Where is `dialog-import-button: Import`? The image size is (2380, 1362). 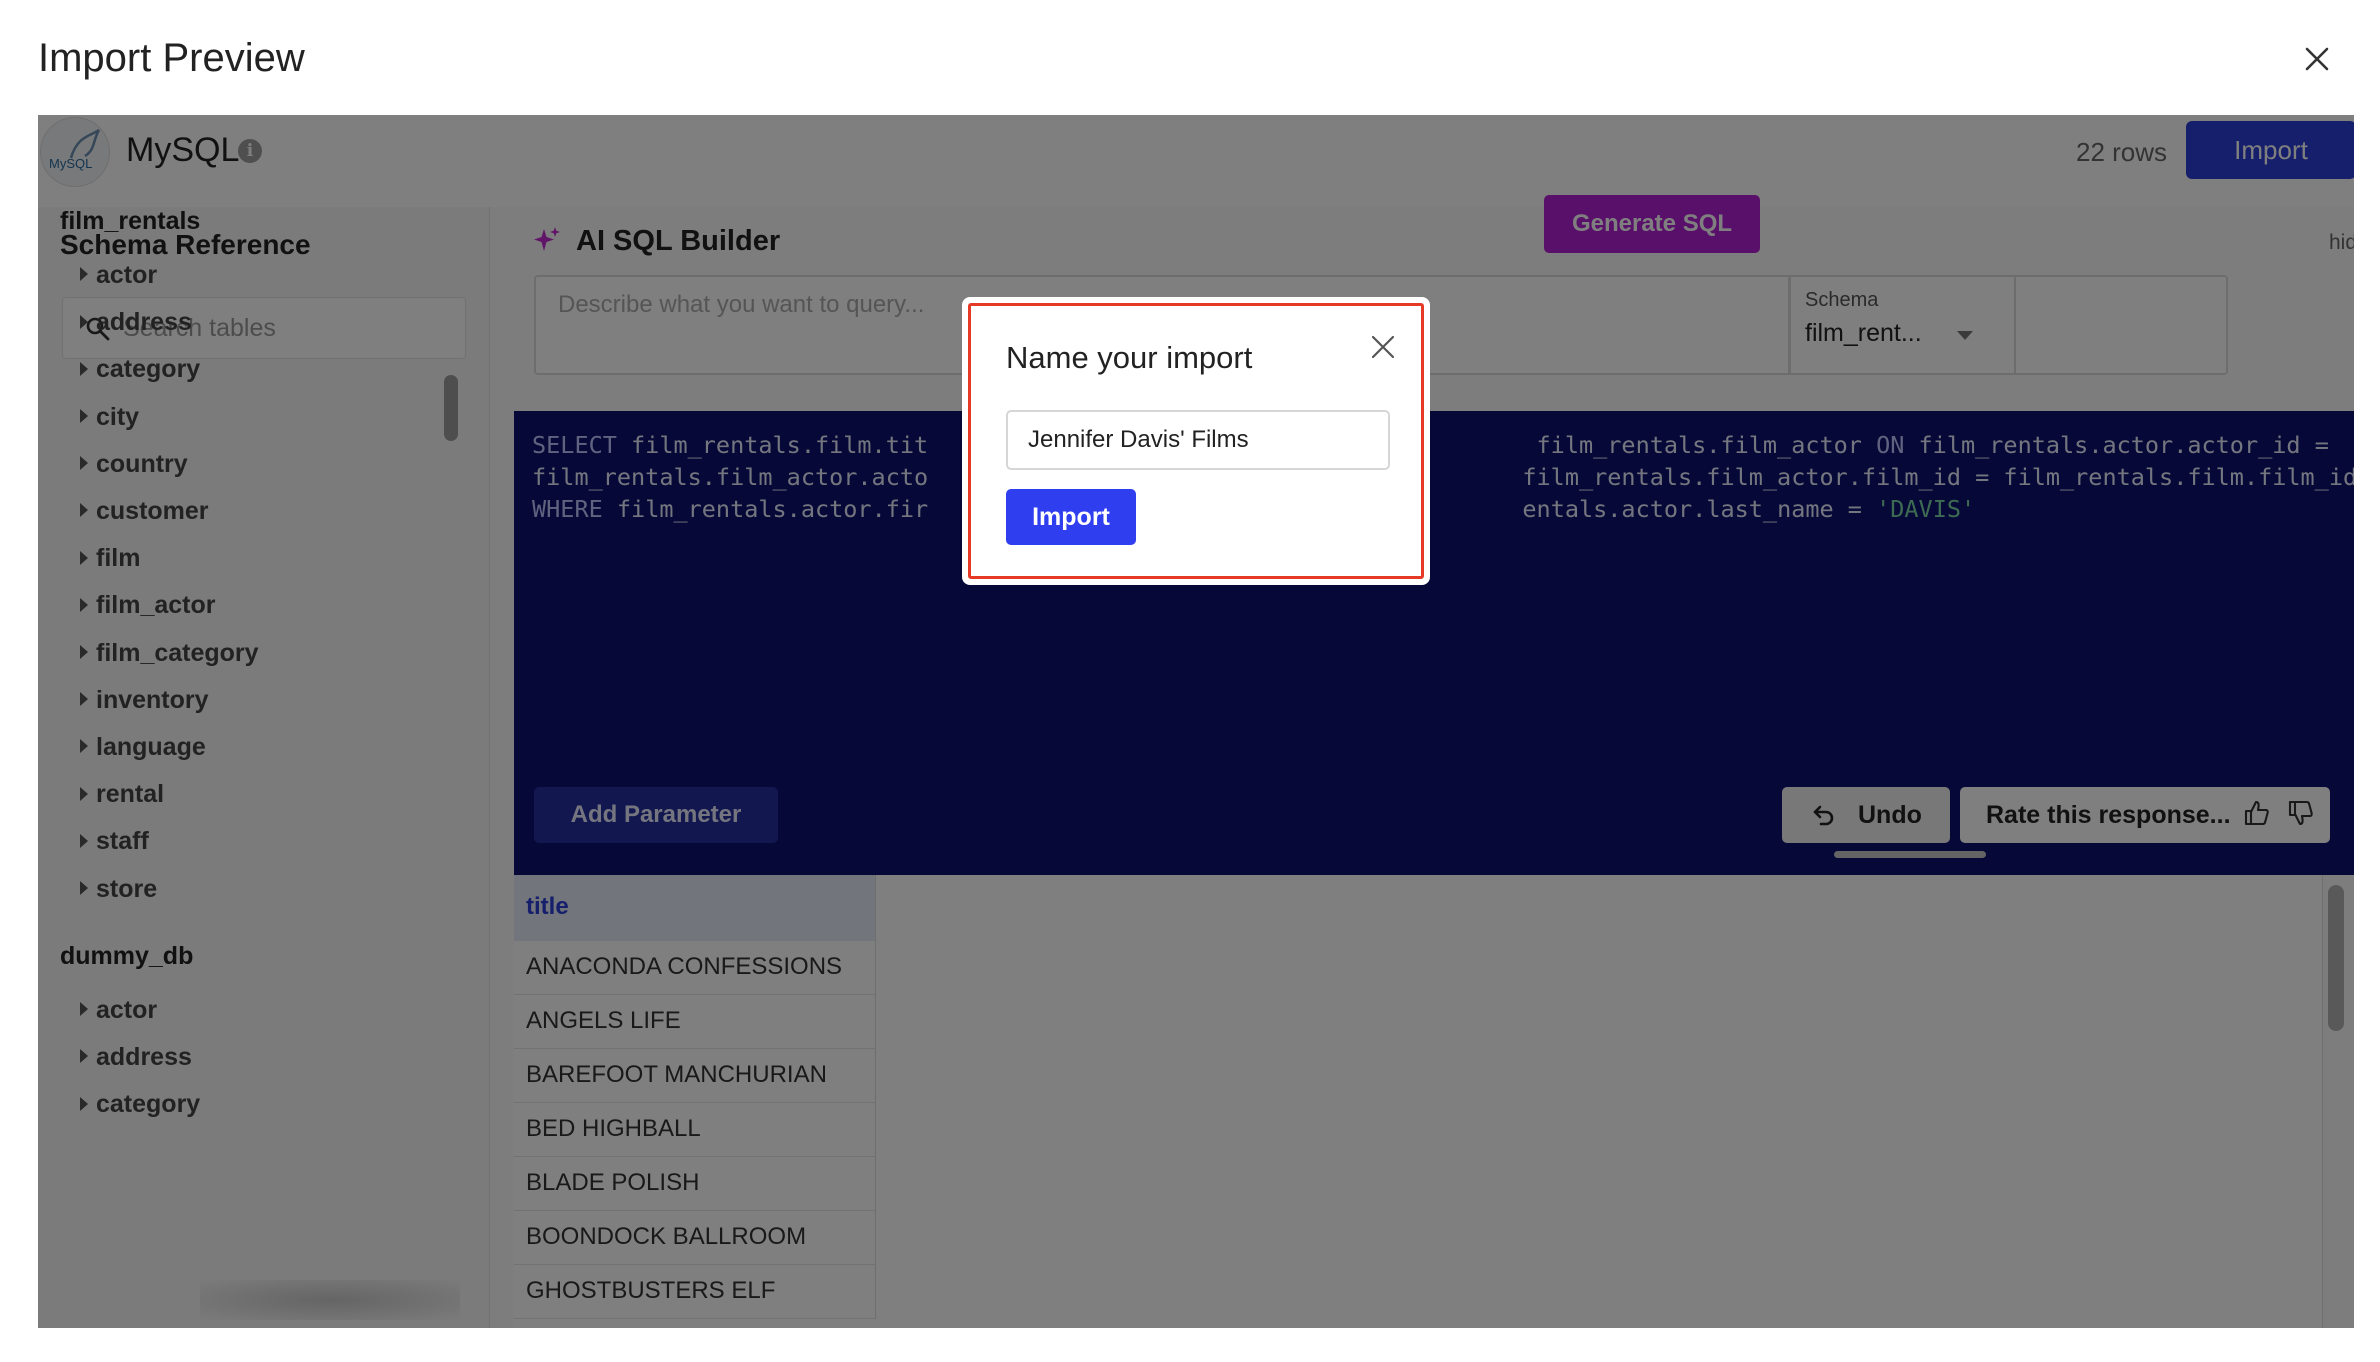
dialog-import-button: Import is located at coordinates (1071, 517).